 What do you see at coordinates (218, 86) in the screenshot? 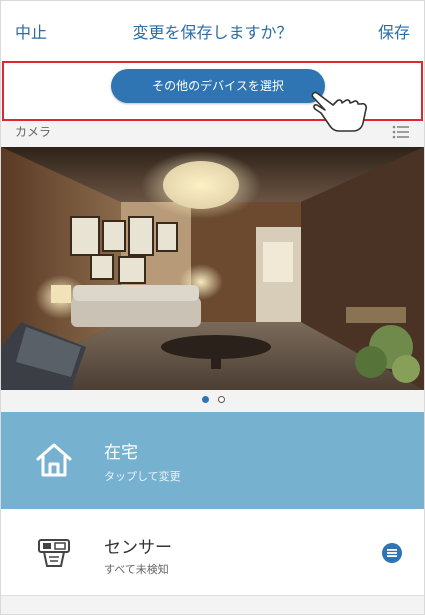
I see `select-other-device-button: その他のデバイスを選択` at bounding box center [218, 86].